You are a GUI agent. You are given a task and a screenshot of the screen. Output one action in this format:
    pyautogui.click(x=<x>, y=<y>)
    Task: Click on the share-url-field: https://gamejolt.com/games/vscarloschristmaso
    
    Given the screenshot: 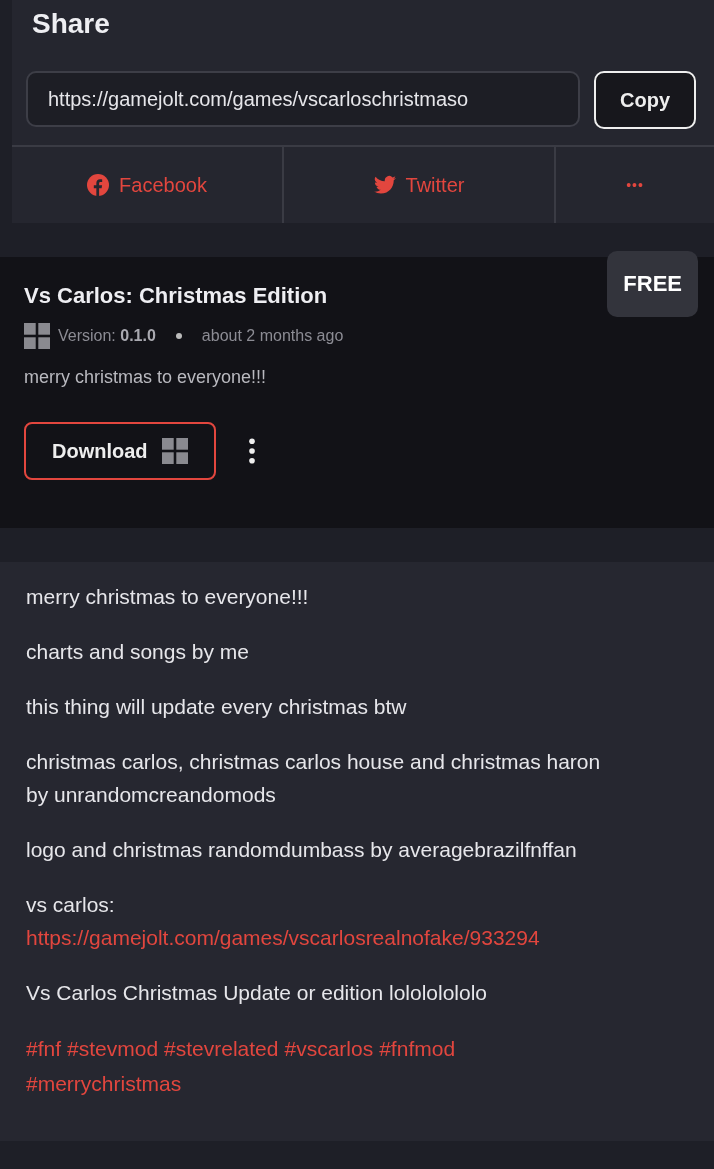 What is the action you would take?
    pyautogui.click(x=303, y=99)
    